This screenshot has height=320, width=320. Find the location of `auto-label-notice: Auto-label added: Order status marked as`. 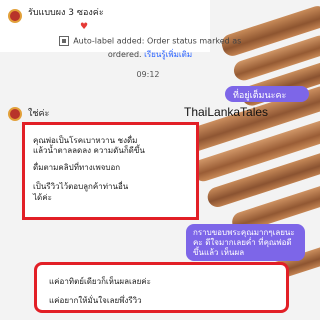

auto-label-notice: Auto-label added: Order status marked as is located at coordinates (150, 41).